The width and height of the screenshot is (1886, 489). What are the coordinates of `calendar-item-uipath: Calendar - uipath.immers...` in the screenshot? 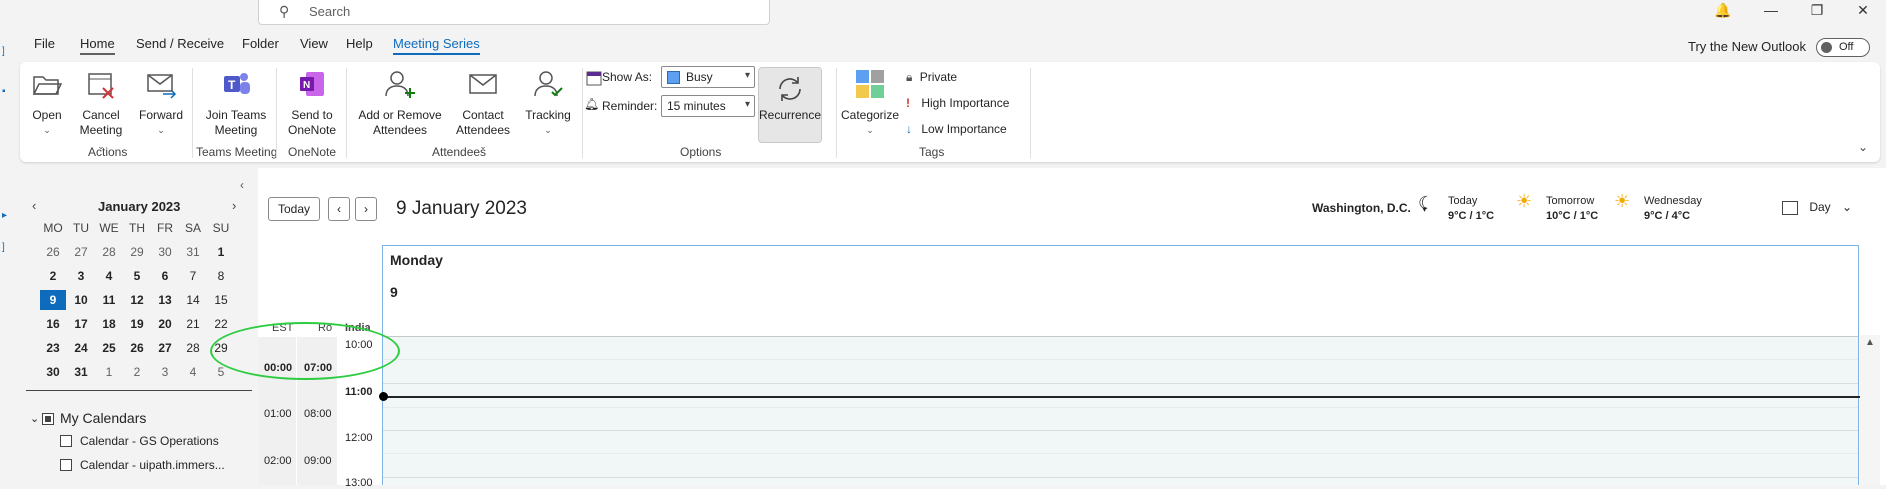 It's located at (152, 465).